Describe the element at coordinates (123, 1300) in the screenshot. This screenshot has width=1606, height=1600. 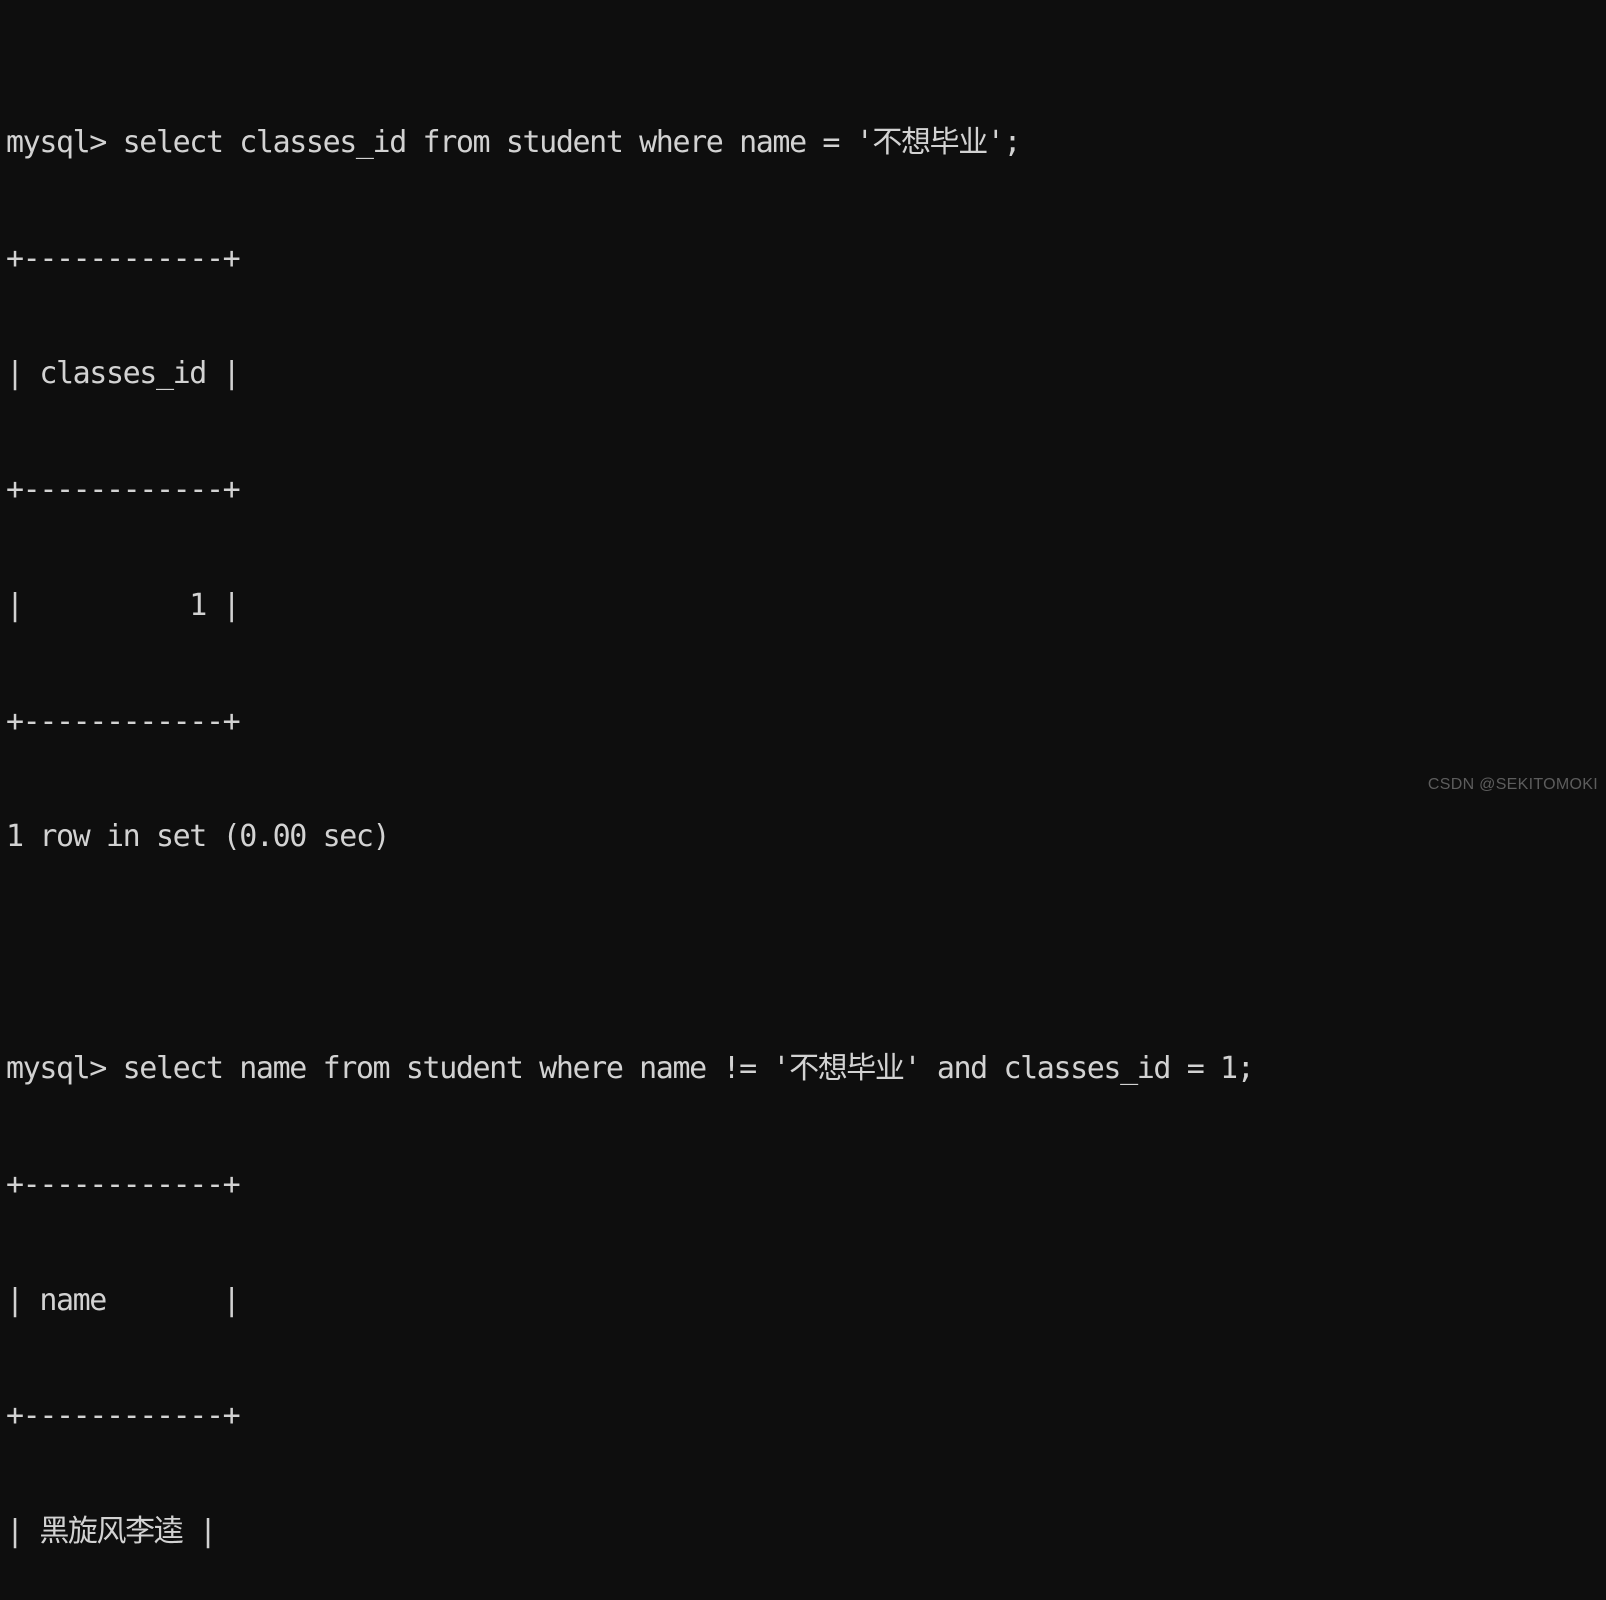
I see `terminal-line-table2-header: | name |` at that location.